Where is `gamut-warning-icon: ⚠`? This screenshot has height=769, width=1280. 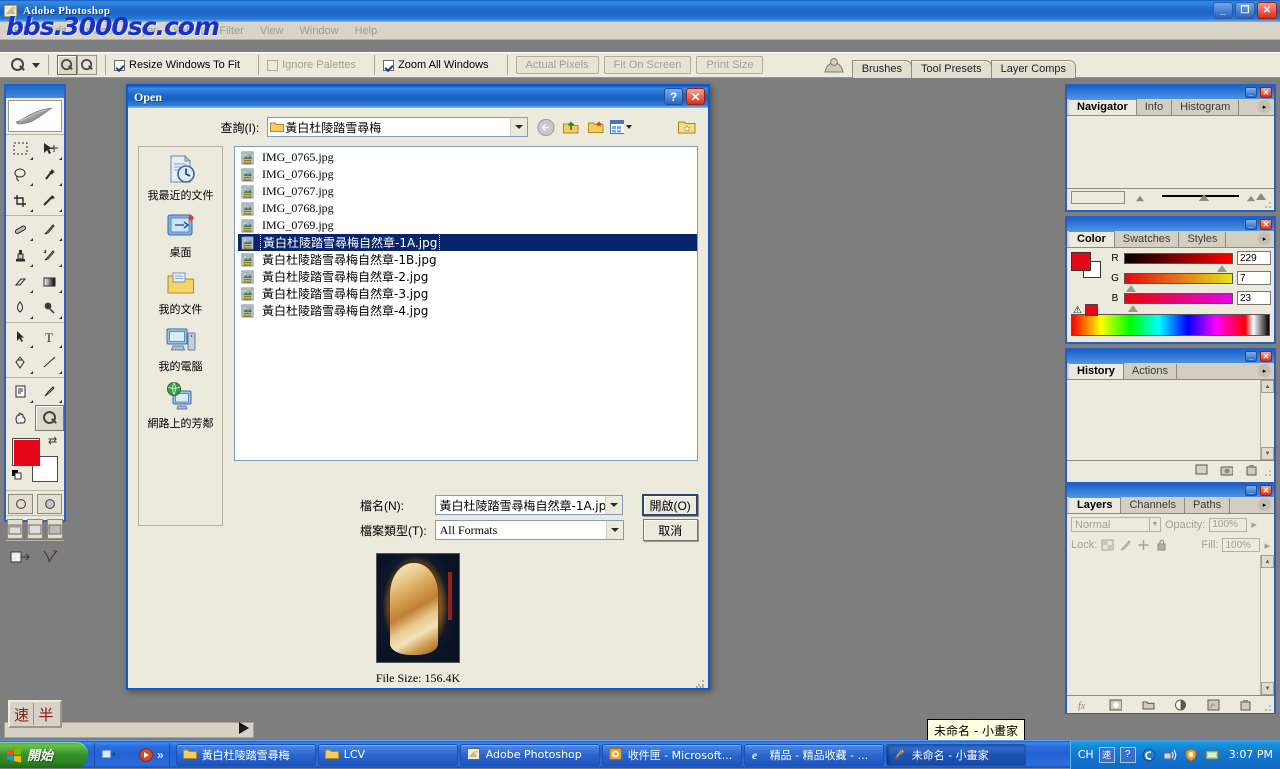
gamut-warning-icon: ⚠ is located at coordinates (1077, 310).